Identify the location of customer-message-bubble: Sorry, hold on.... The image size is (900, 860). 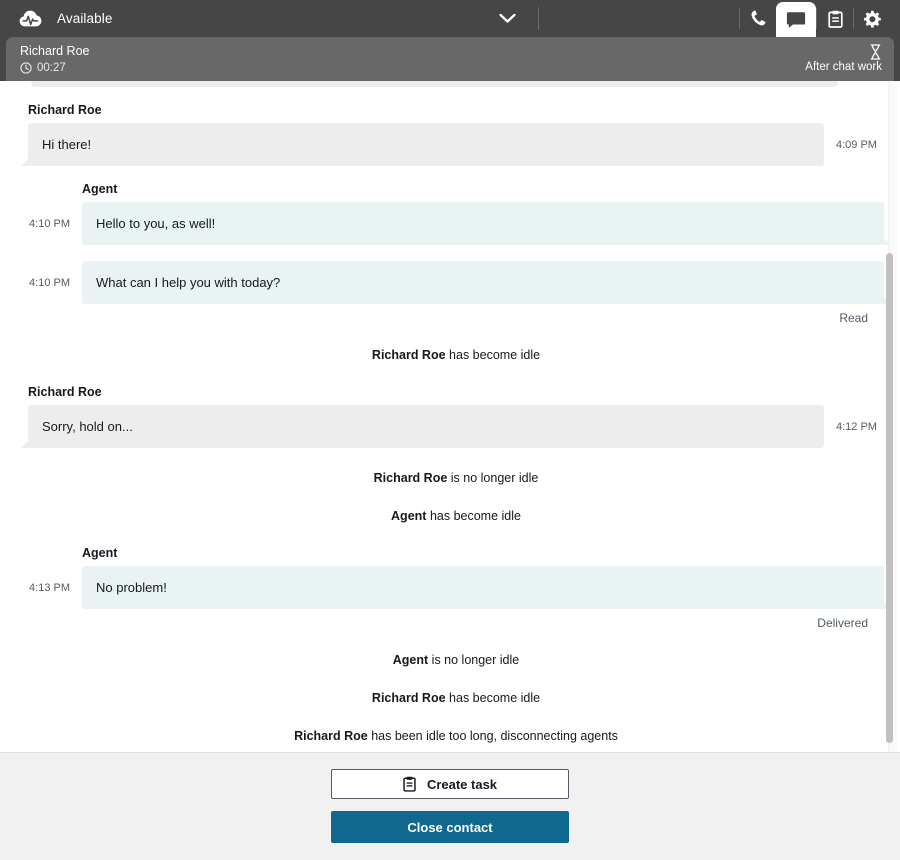
(422, 426).